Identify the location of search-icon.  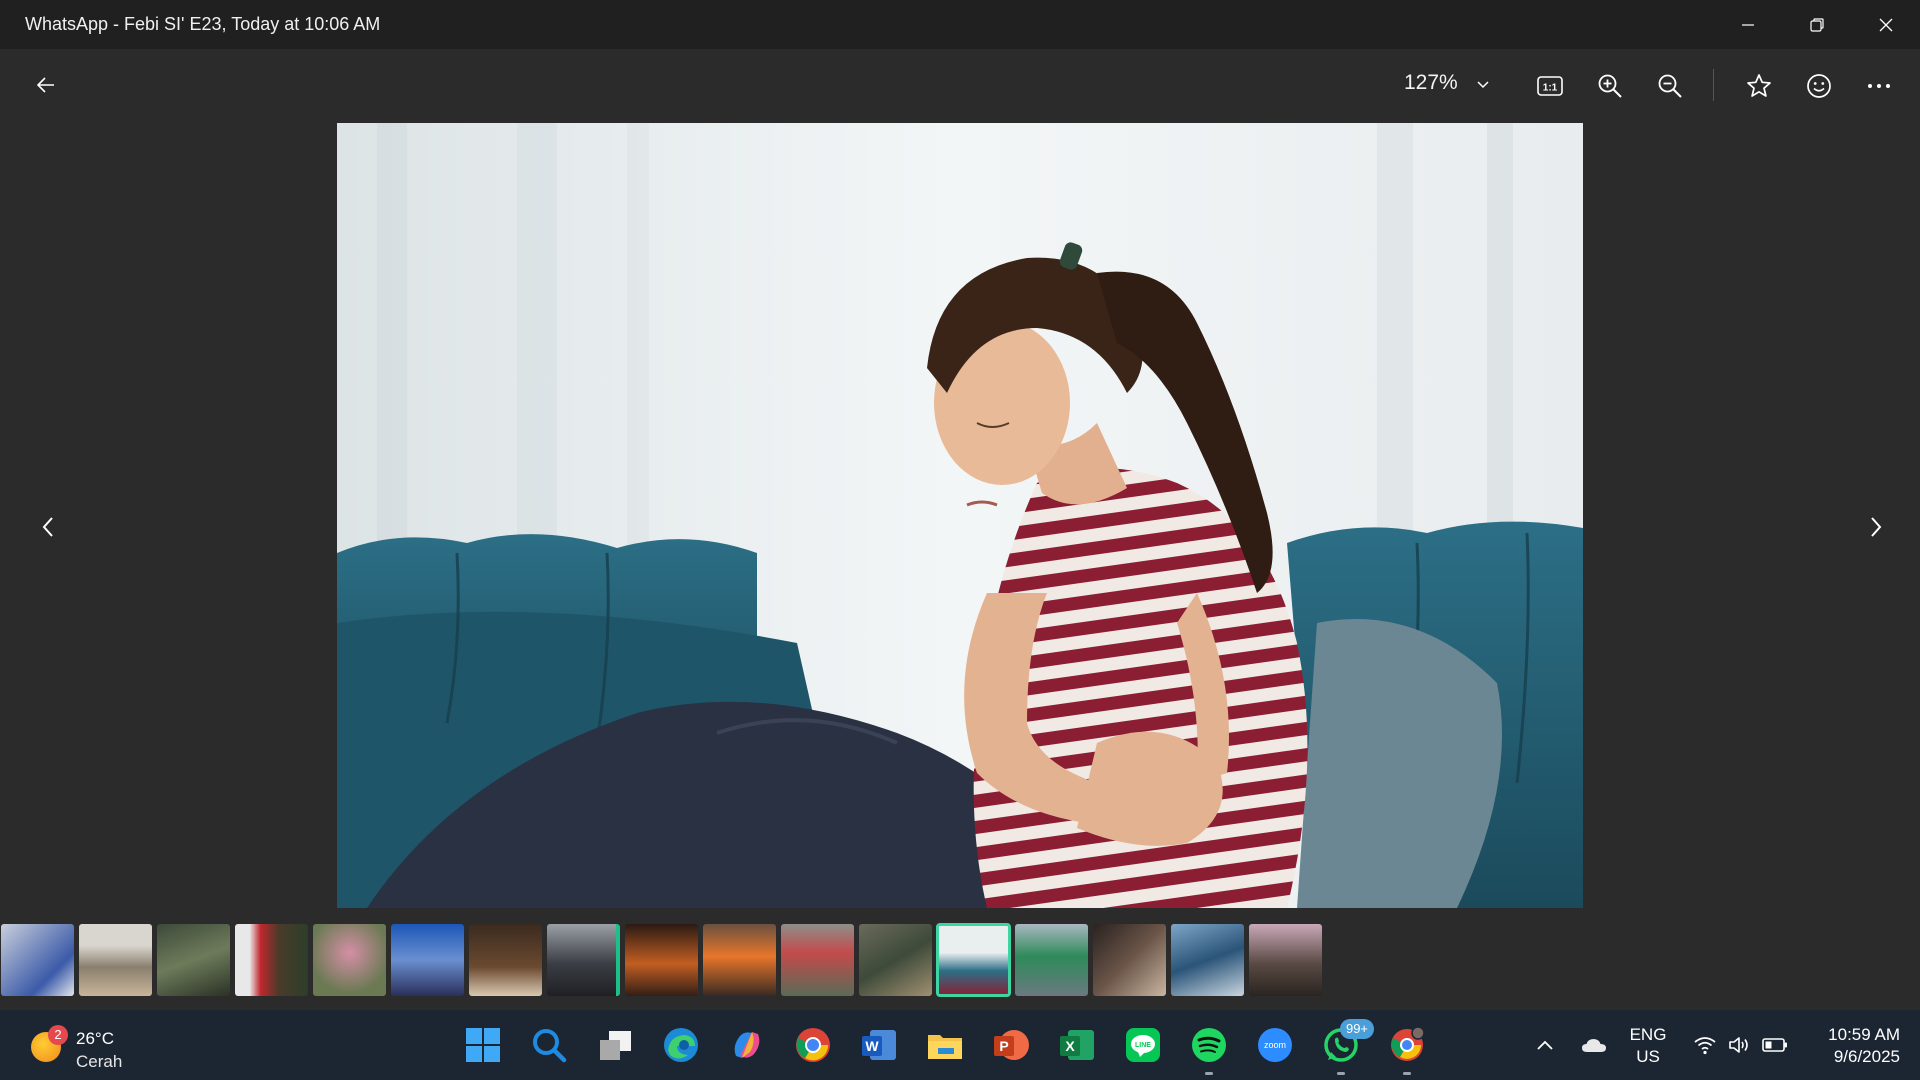
(550, 1046).